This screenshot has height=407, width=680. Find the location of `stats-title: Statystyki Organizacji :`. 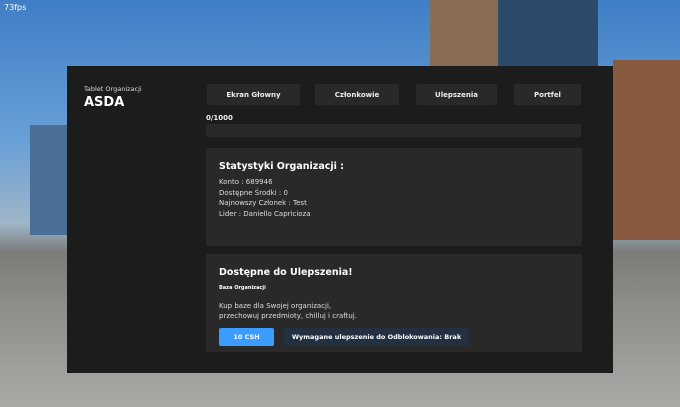

stats-title: Statystyki Organizacji : is located at coordinates (281, 166).